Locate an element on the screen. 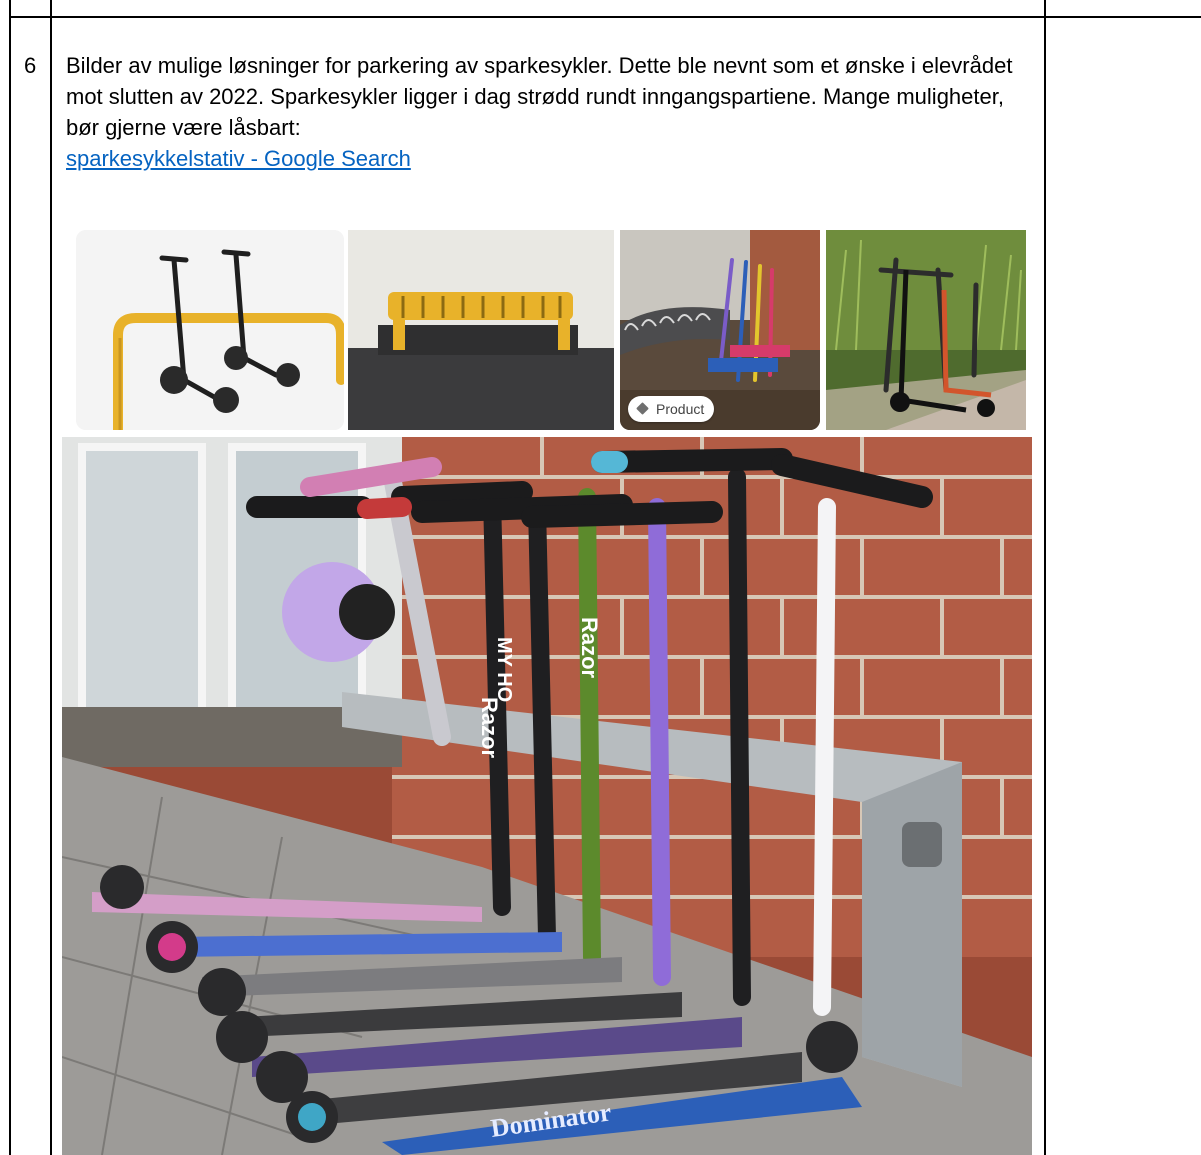 The image size is (1201, 1155). thumbnail-yellow-floor-rack is located at coordinates (481, 330).